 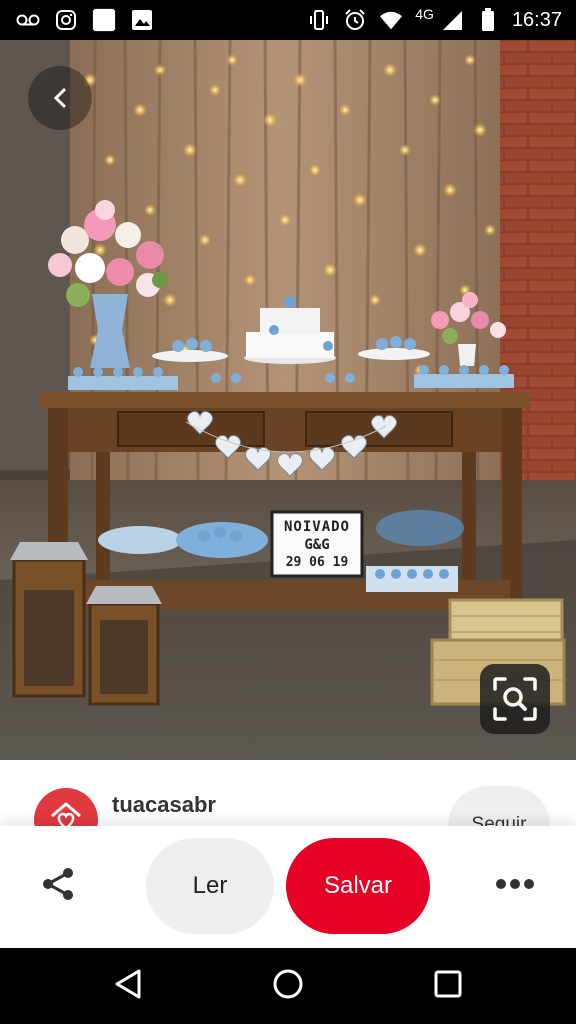 I want to click on sign-line-2: G&G, so click(x=317, y=544).